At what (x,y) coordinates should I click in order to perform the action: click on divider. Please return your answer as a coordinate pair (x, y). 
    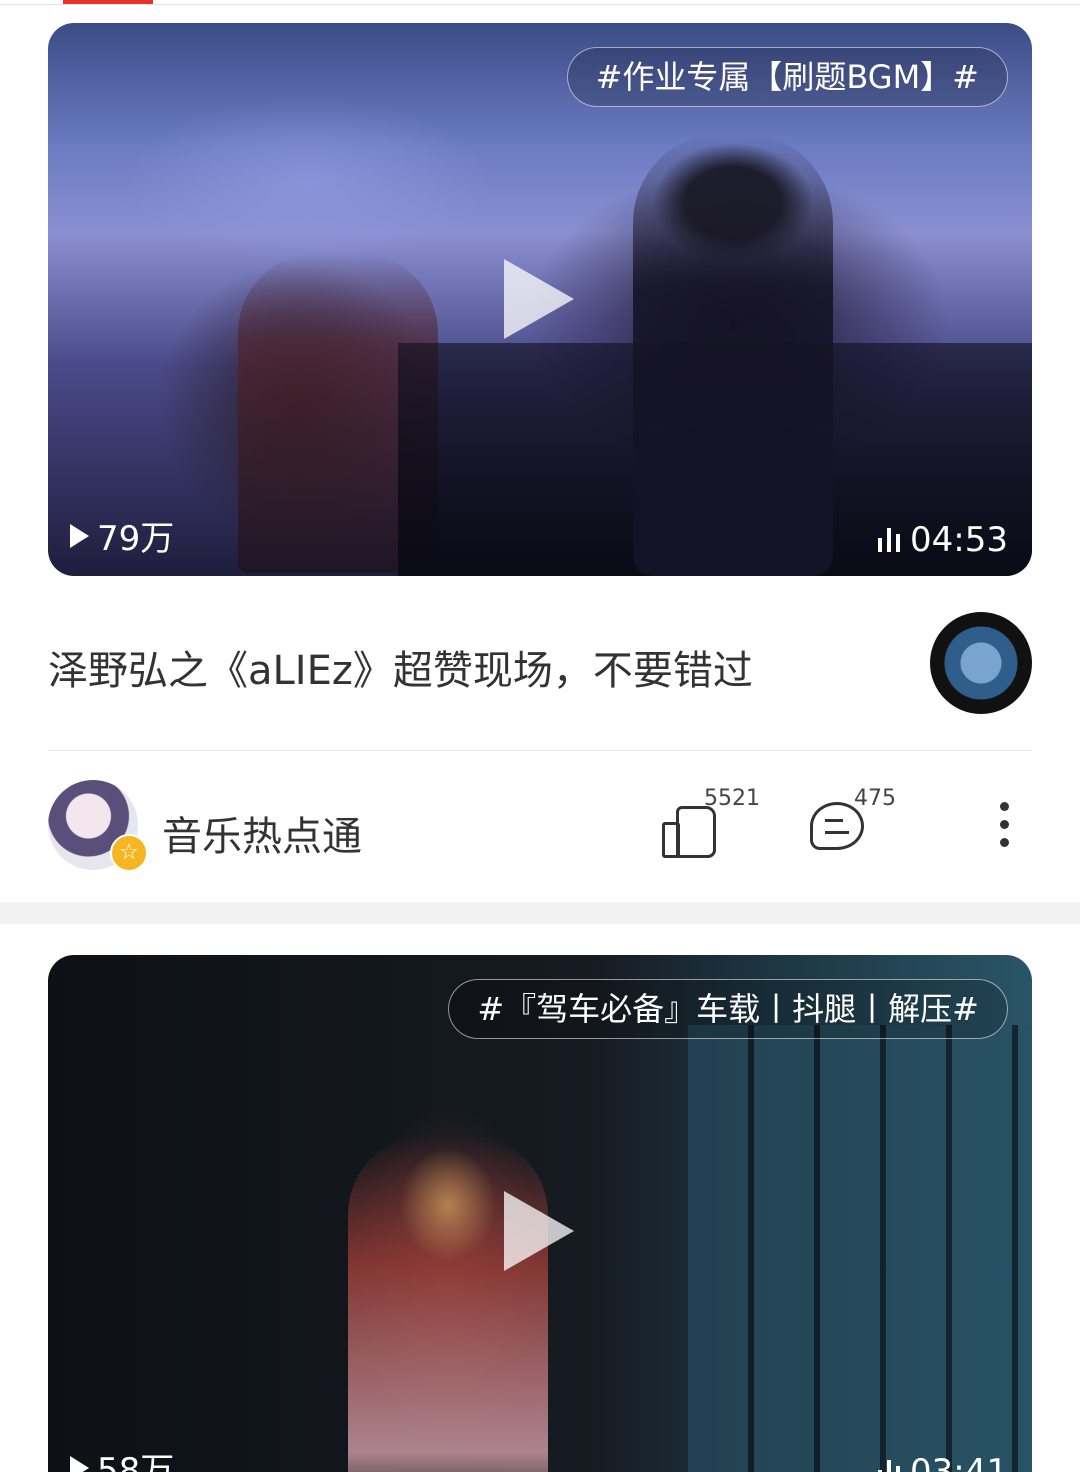
    Looking at the image, I should click on (540, 750).